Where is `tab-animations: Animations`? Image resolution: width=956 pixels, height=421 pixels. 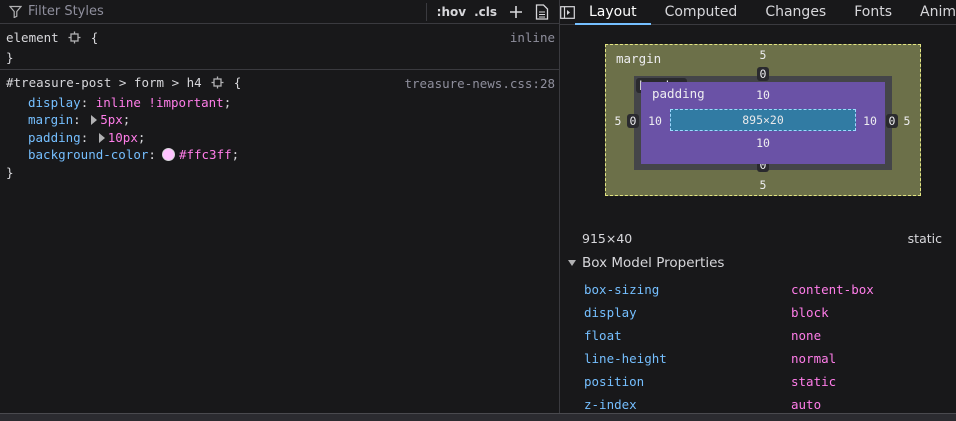 tab-animations: Animations is located at coordinates (931, 12).